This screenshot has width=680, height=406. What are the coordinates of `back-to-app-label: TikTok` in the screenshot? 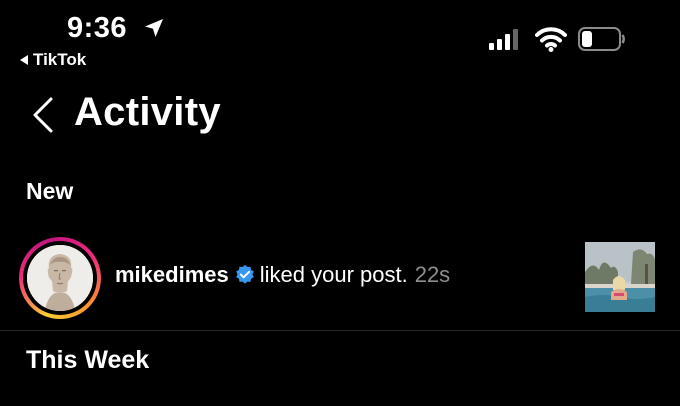 It's located at (60, 59).